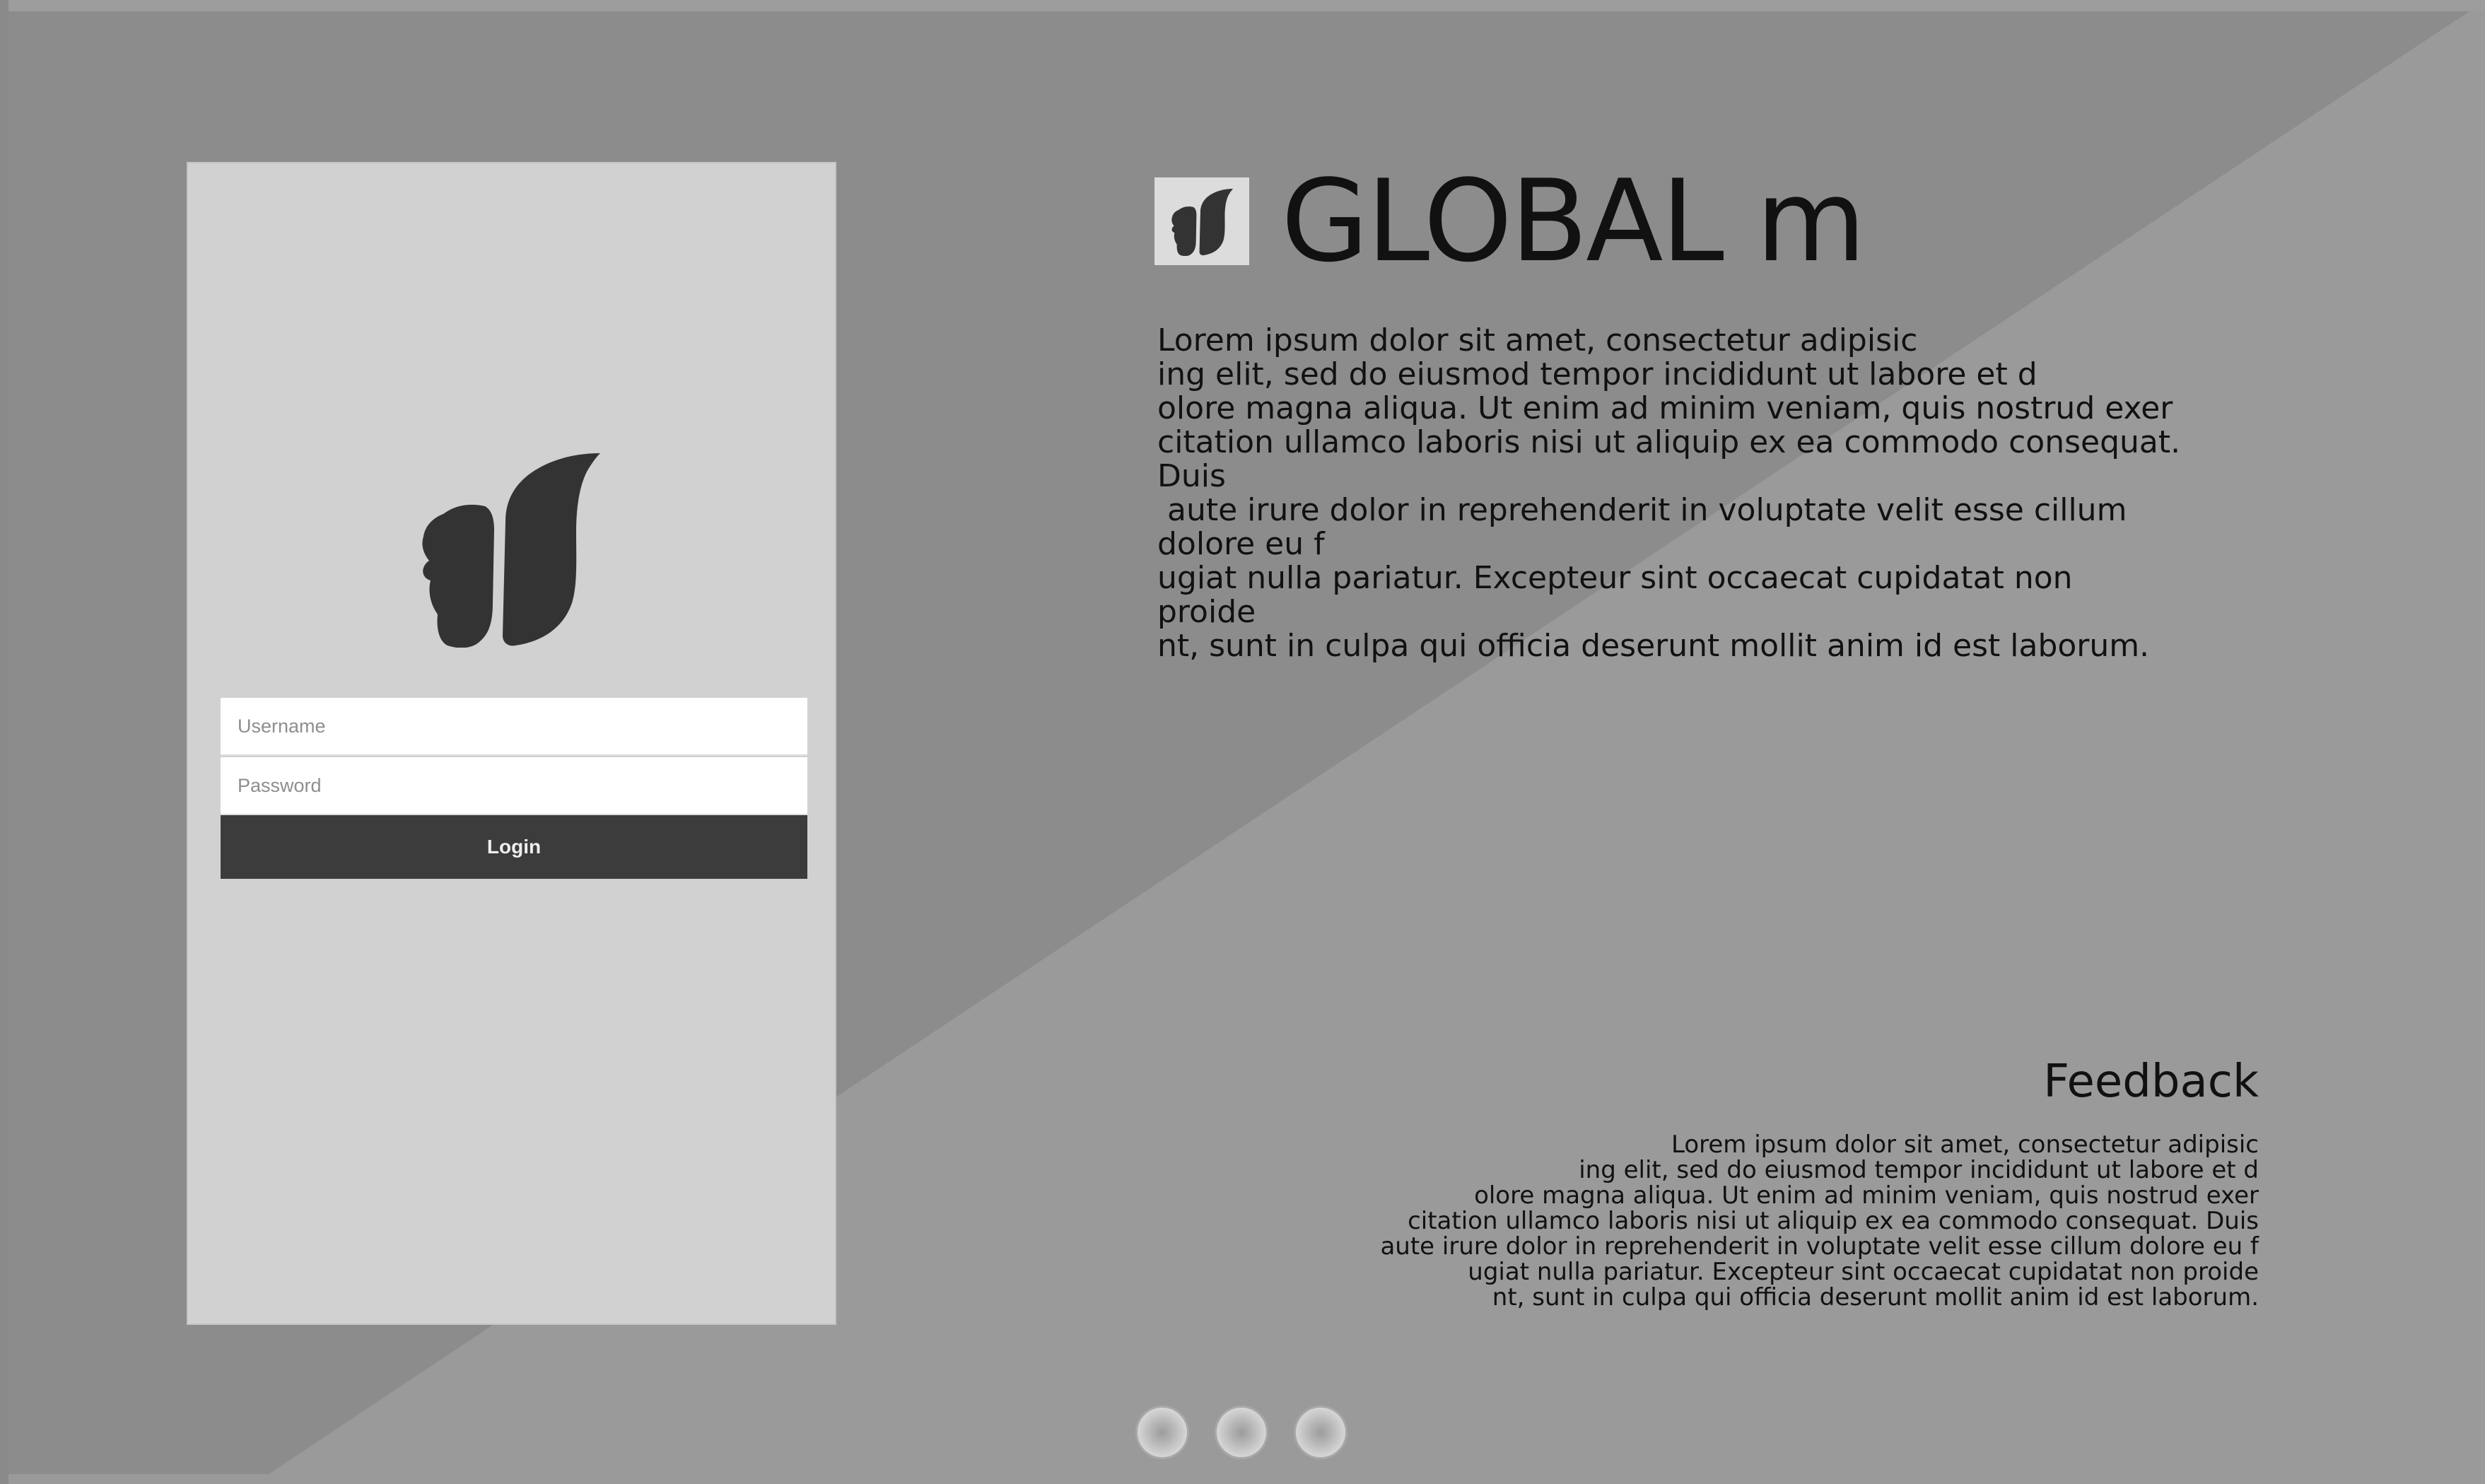 Image resolution: width=2485 pixels, height=1484 pixels. What do you see at coordinates (1573, 221) in the screenshot?
I see `brand-title: GLOBAL m` at bounding box center [1573, 221].